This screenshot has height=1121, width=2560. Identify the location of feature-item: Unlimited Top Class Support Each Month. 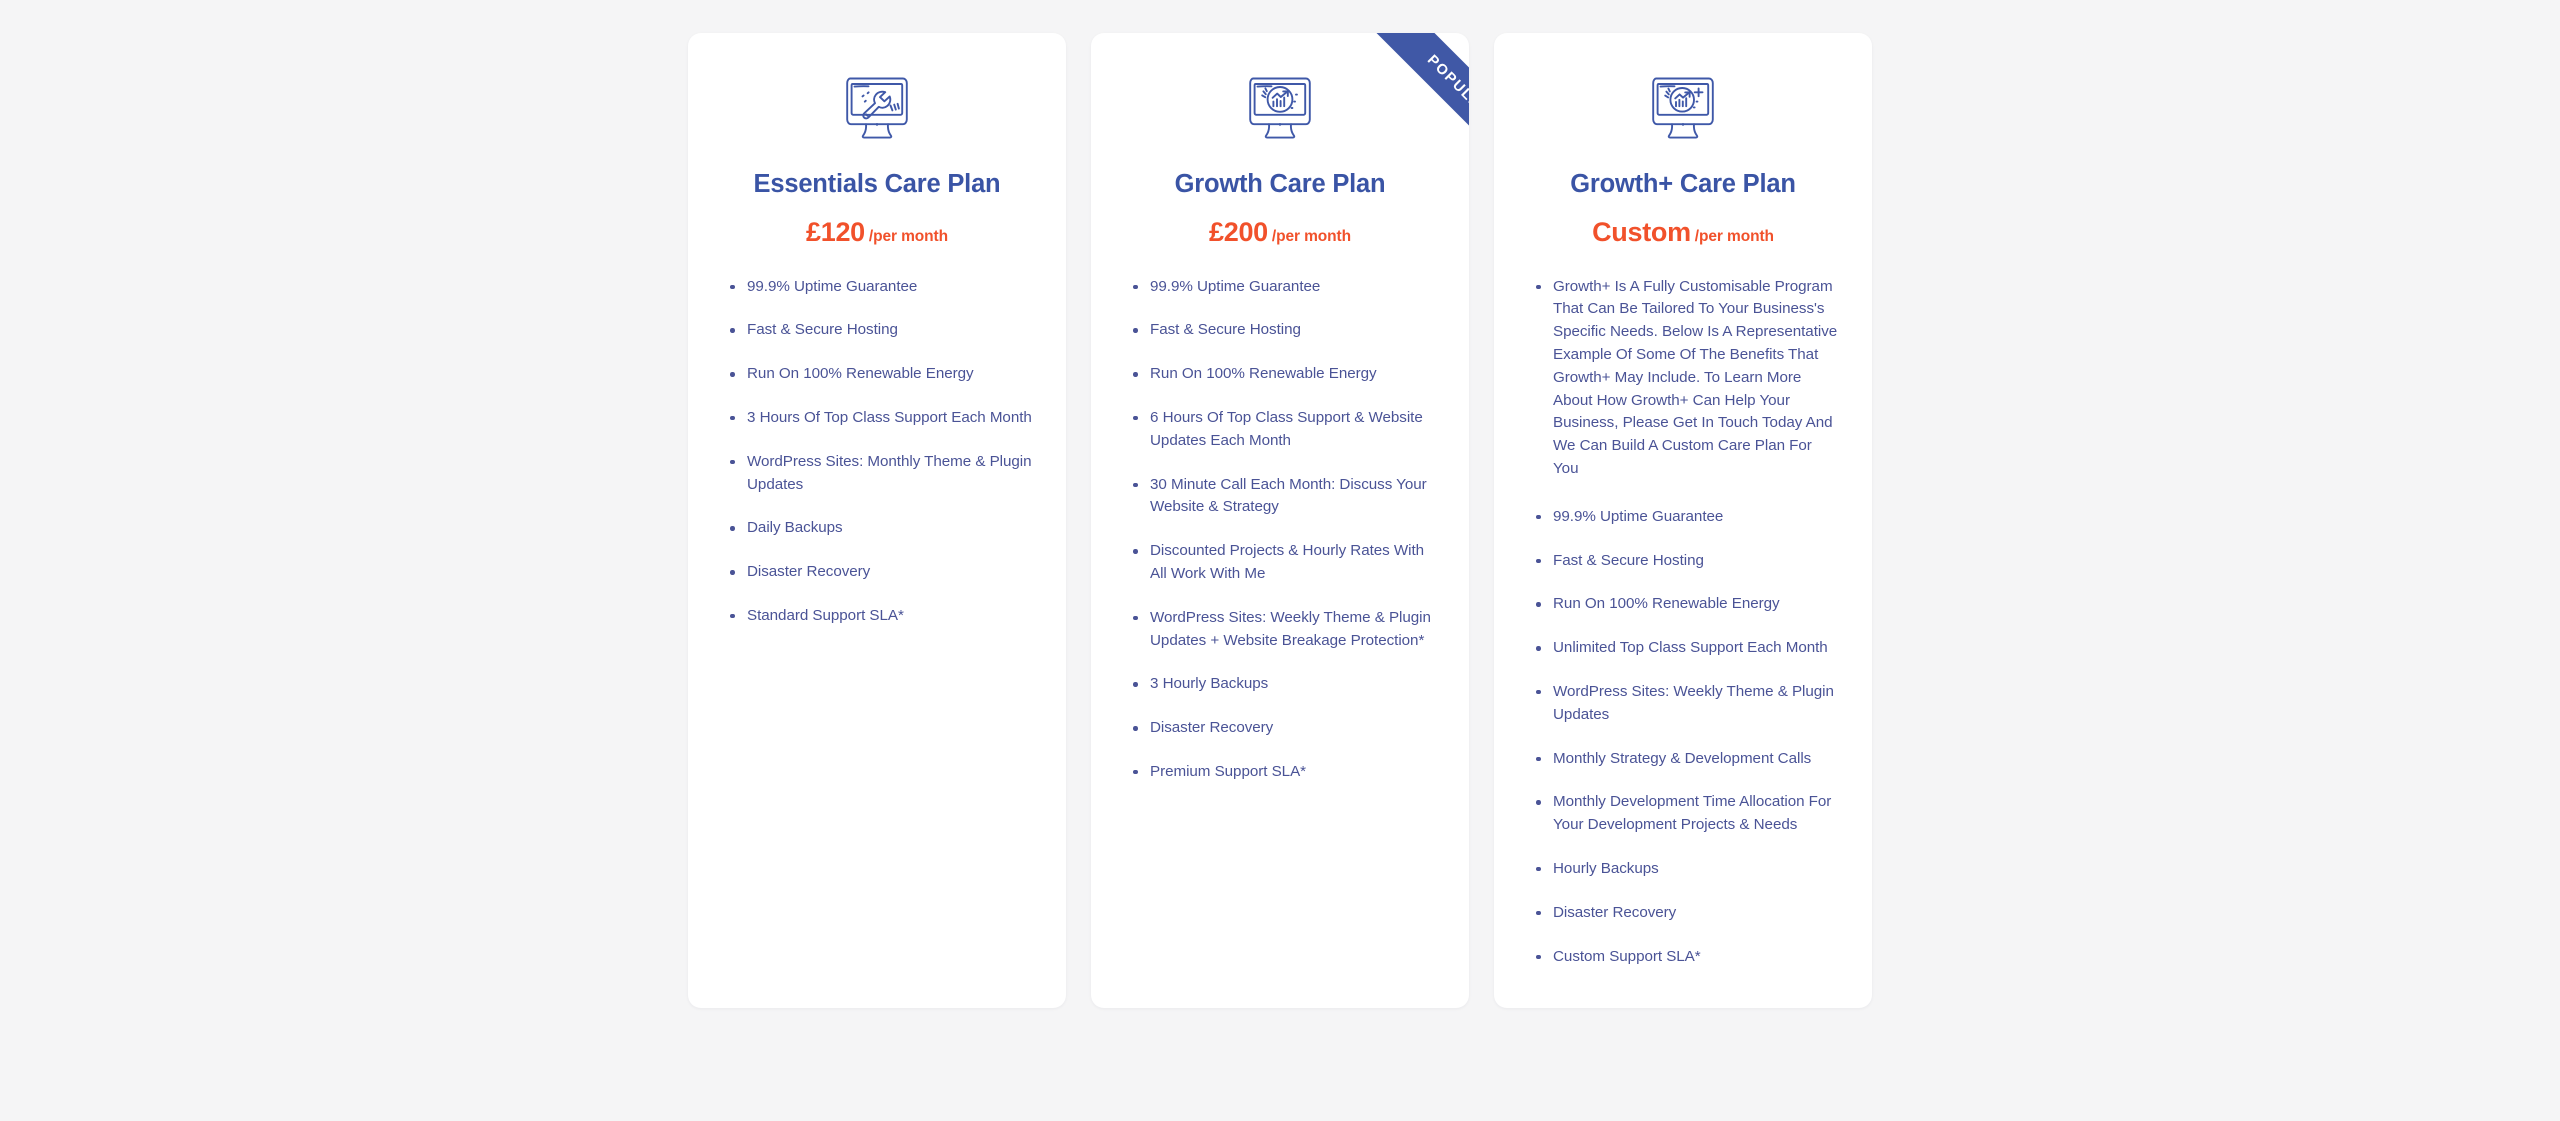
(1688, 648).